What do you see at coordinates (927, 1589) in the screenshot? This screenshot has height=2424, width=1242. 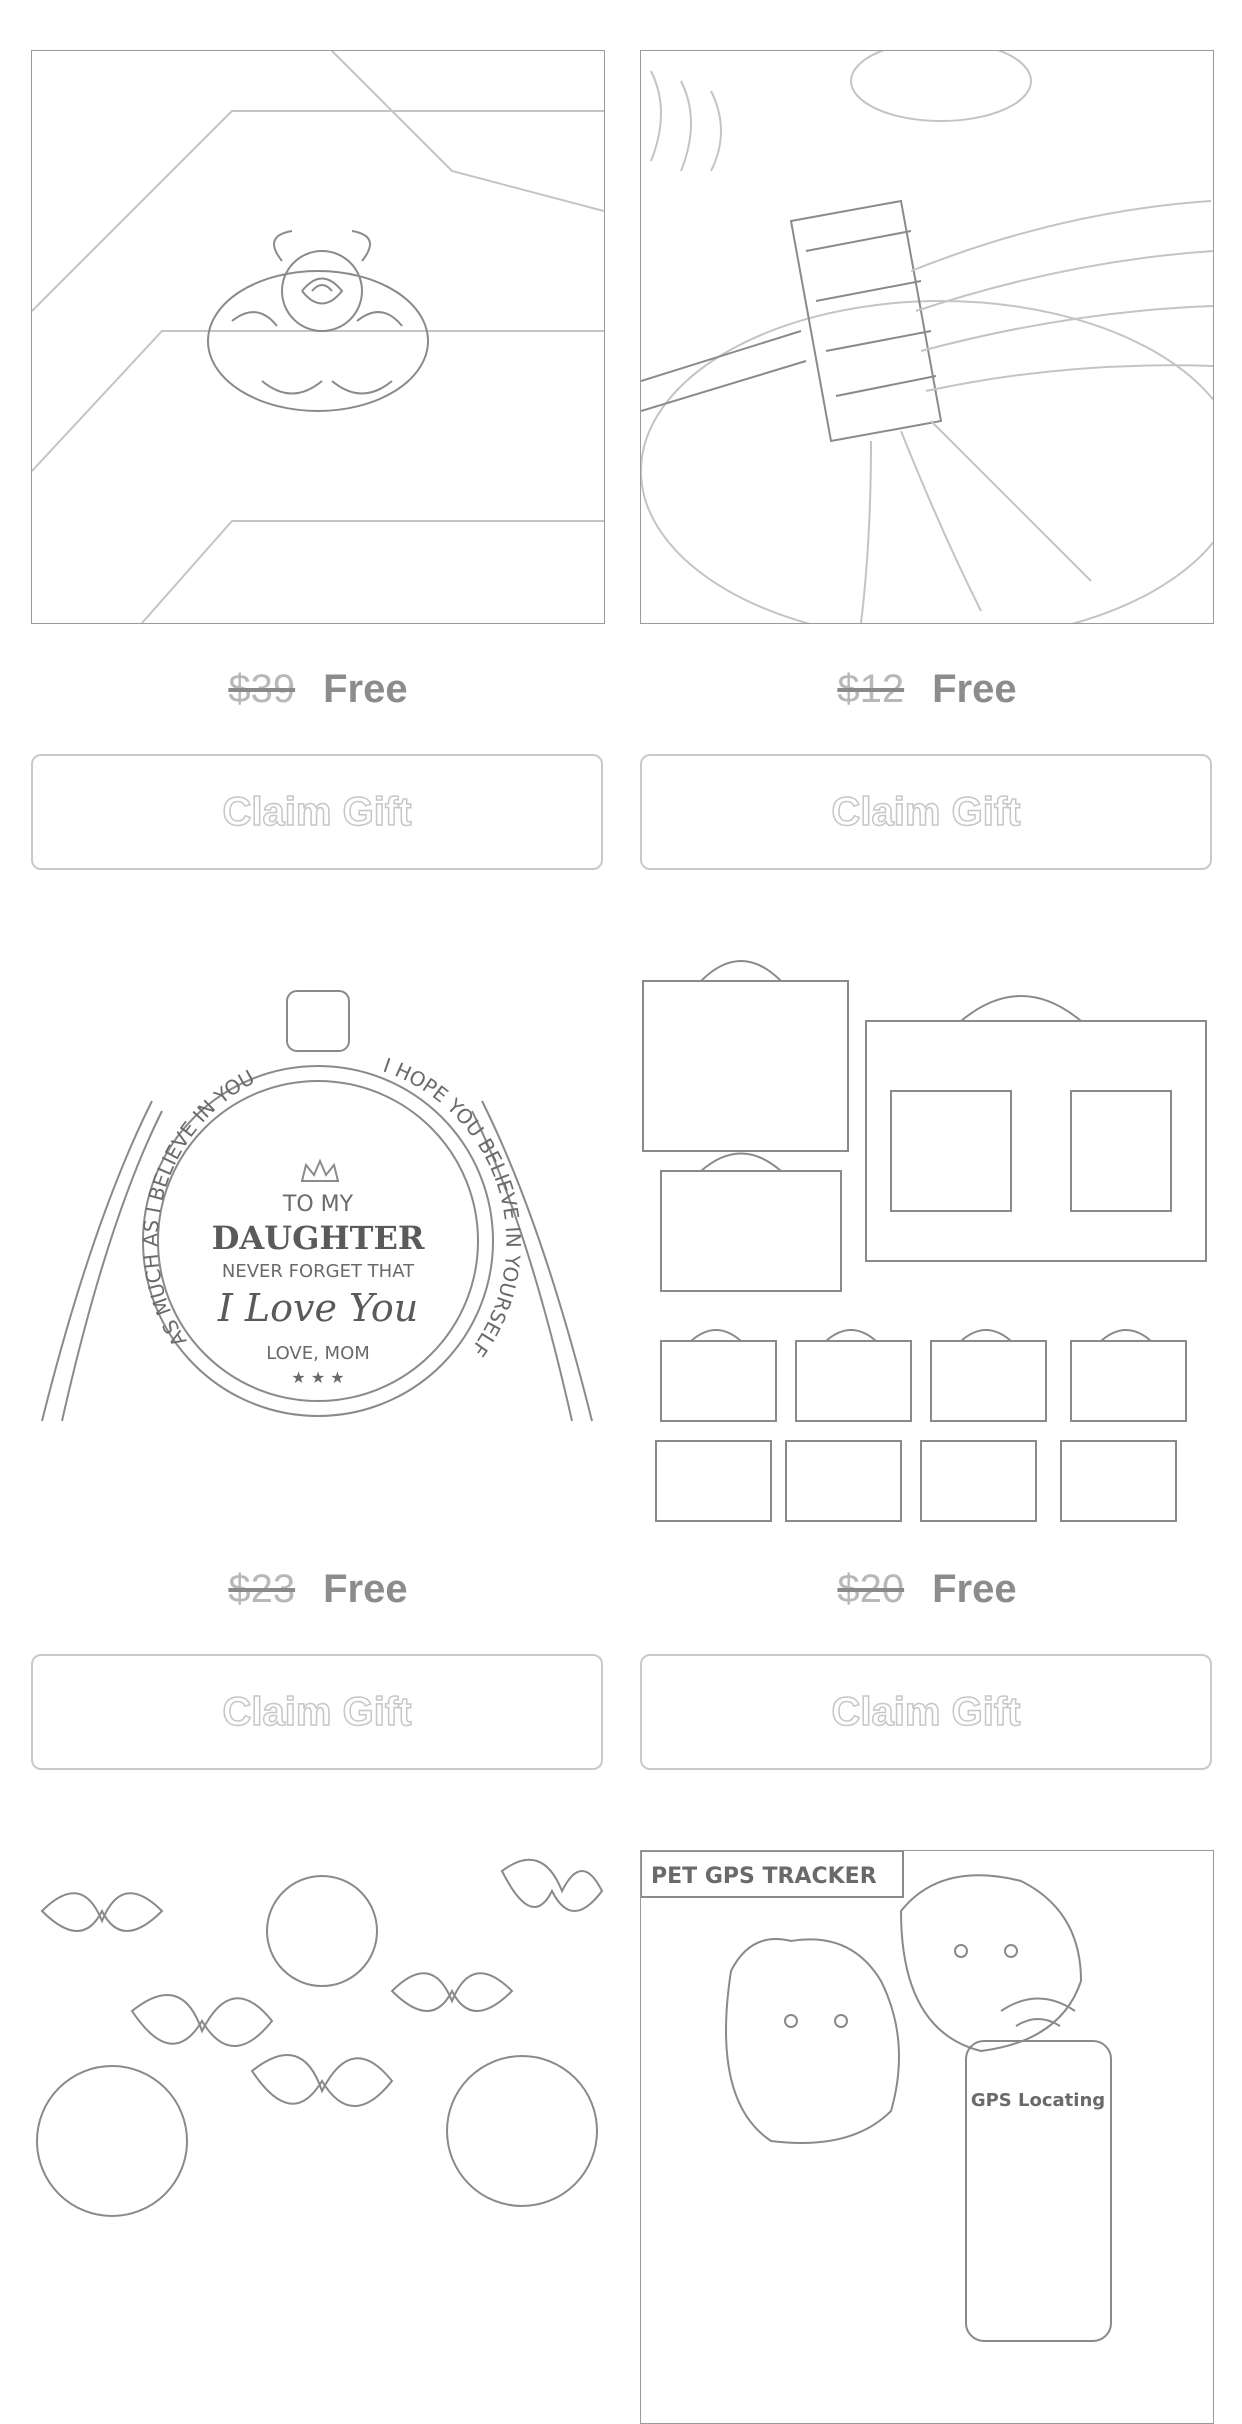 I see `price-row: $20 Free` at bounding box center [927, 1589].